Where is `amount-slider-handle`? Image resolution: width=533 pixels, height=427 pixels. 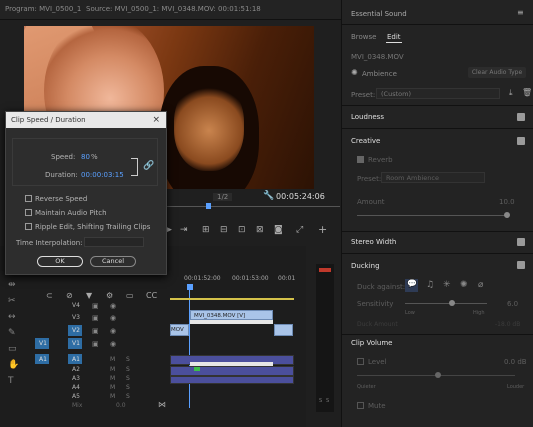
amount-slider-handle is located at coordinates (507, 215).